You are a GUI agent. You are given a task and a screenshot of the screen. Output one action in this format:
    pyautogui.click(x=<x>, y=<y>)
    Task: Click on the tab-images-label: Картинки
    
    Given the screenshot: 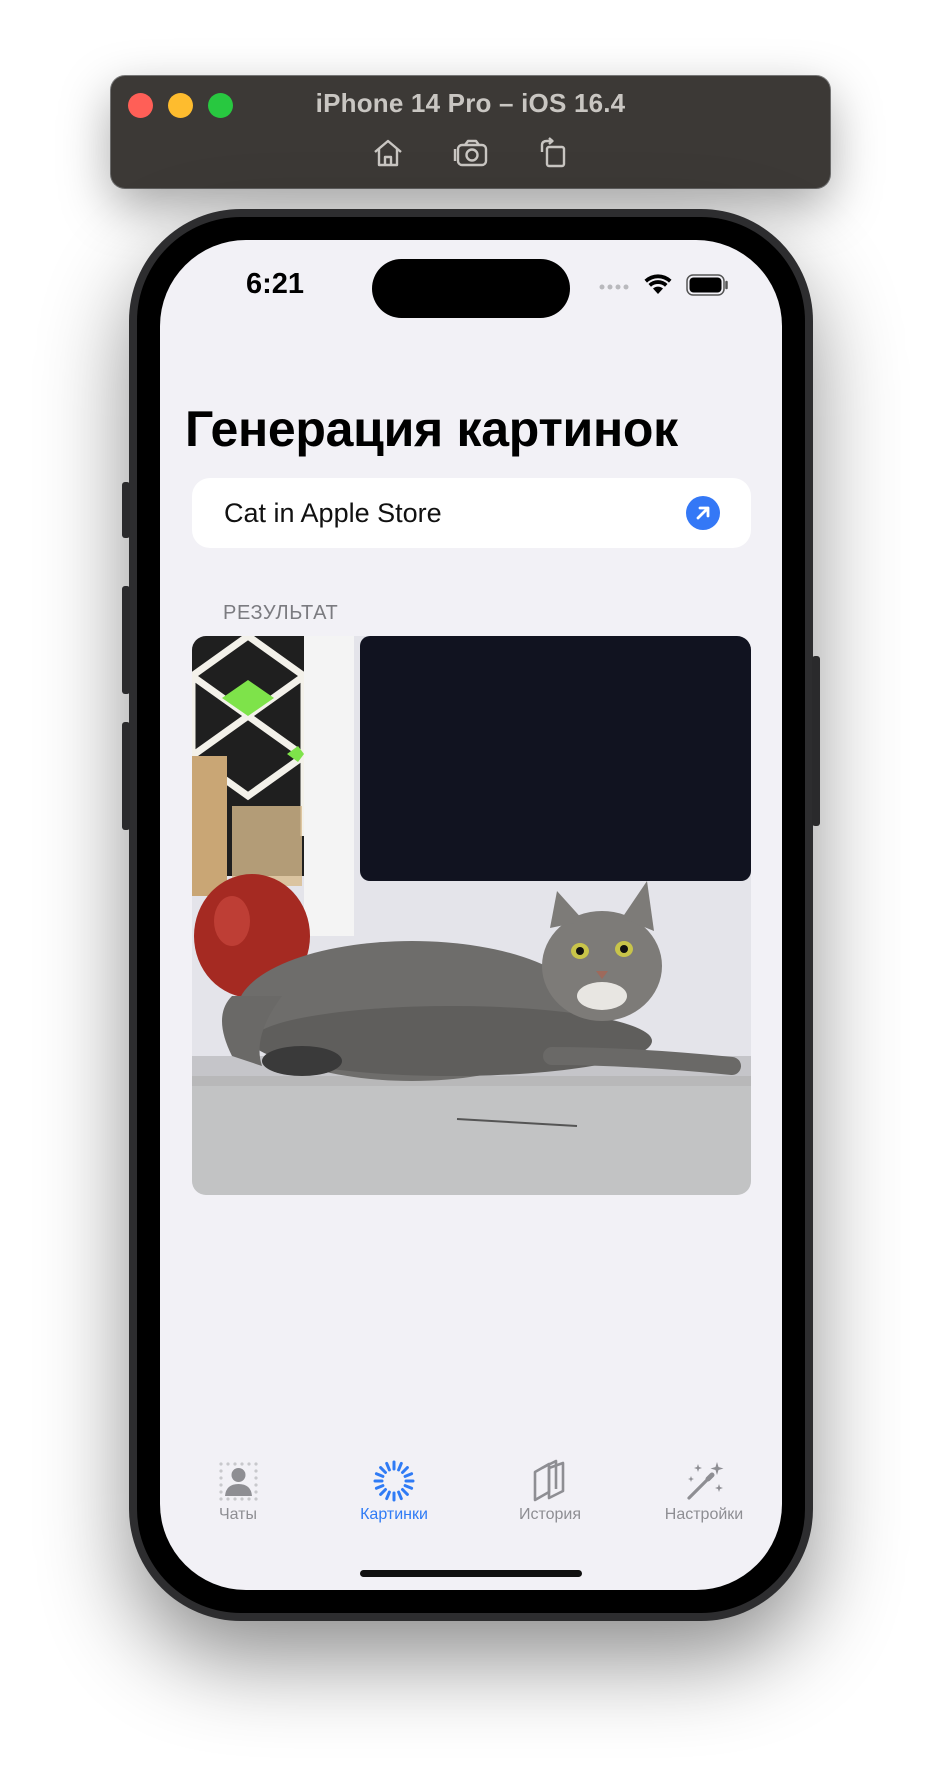 What is the action you would take?
    pyautogui.click(x=394, y=1514)
    